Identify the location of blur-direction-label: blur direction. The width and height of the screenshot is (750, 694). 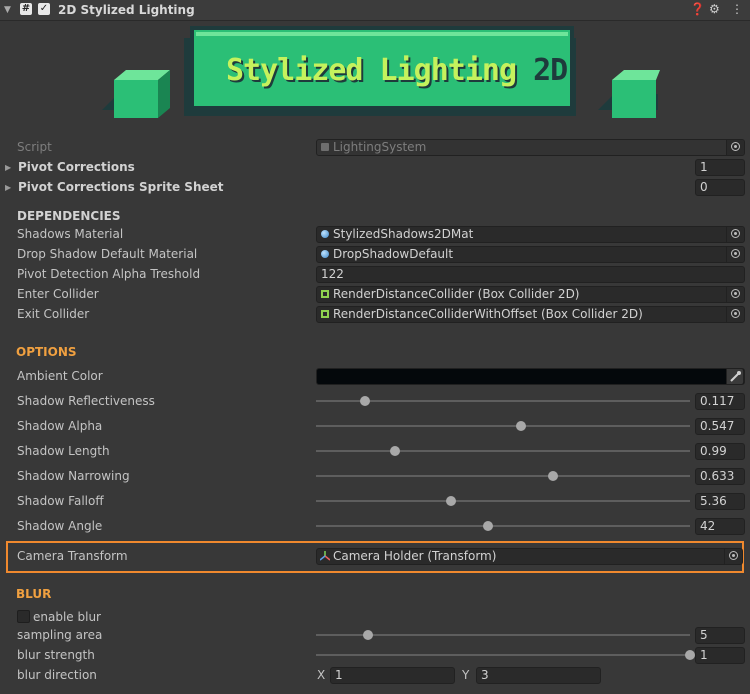
(57, 675).